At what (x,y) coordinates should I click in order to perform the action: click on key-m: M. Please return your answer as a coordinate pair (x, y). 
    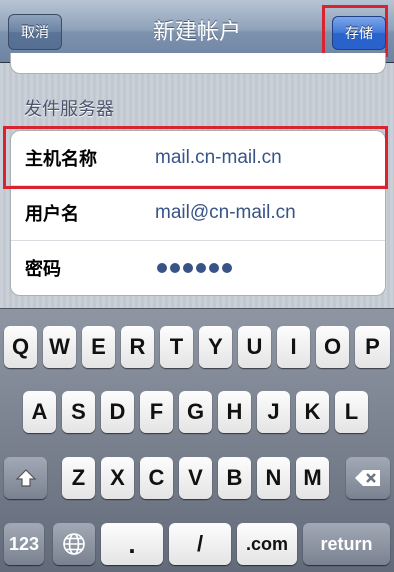
    Looking at the image, I should click on (312, 478).